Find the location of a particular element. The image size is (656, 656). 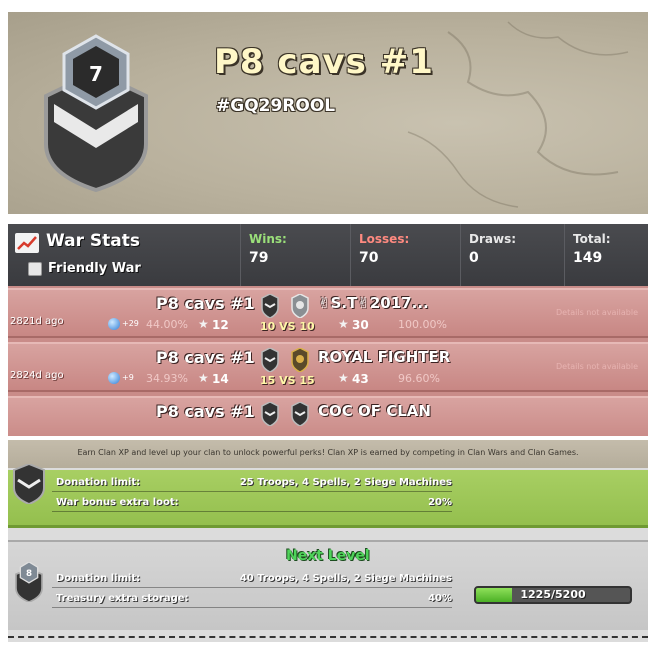

clan-xp-progress-text: 1225/5200 is located at coordinates (553, 594).